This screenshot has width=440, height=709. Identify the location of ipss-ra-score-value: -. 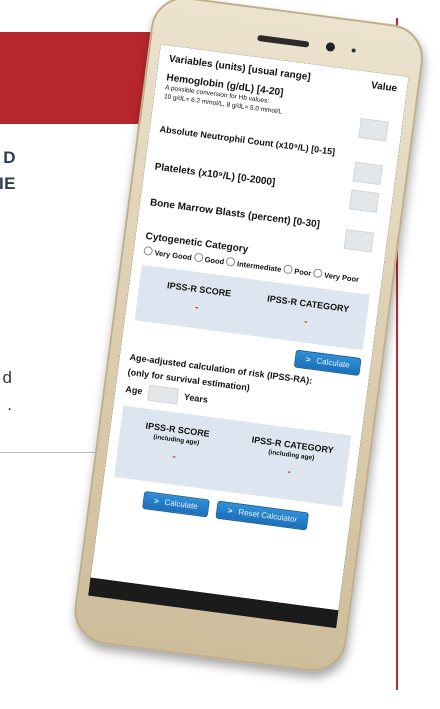
(174, 457).